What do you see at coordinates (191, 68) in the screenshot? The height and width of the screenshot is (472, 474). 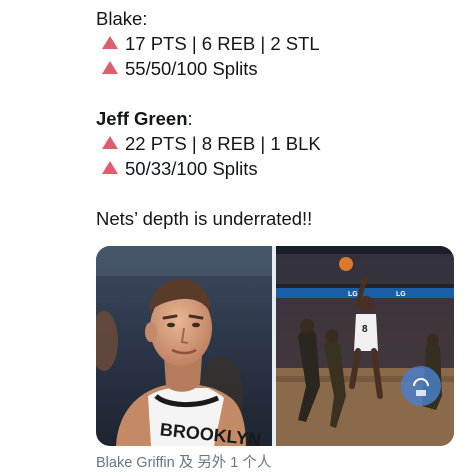 I see `player1-splits: 55/50/100 Splits` at bounding box center [191, 68].